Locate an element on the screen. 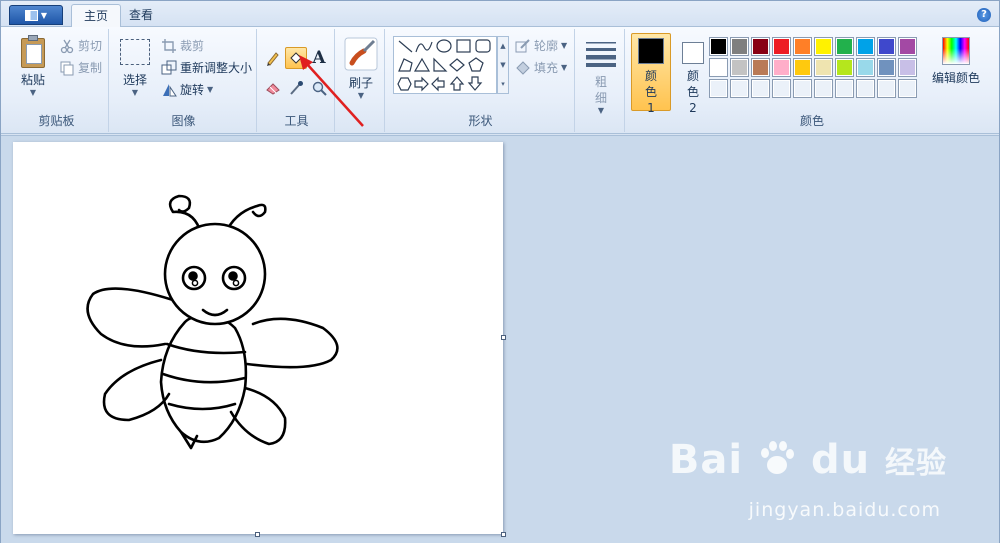 The image size is (1000, 543). paw-icon is located at coordinates (778, 457).